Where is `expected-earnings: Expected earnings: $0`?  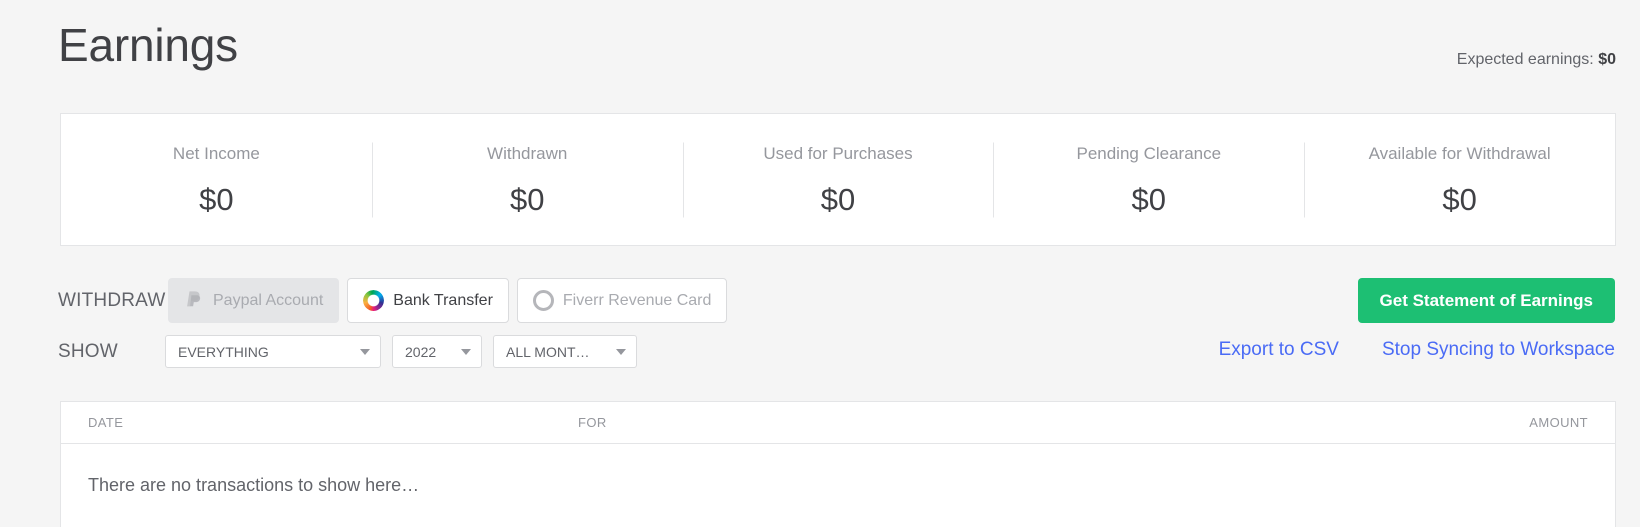
expected-earnings: Expected earnings: $0 is located at coordinates (1536, 60).